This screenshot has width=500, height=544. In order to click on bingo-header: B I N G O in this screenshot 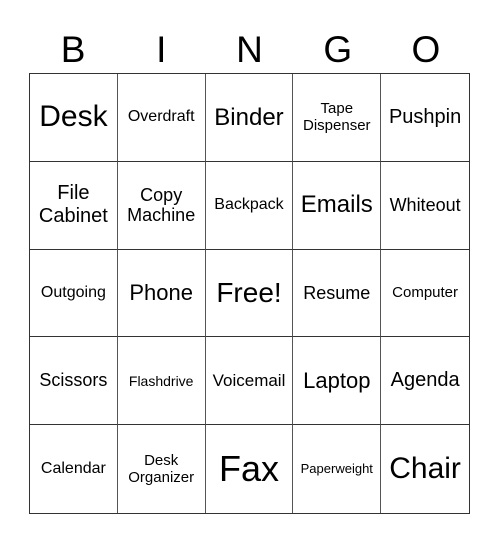, I will do `click(249, 50)`.